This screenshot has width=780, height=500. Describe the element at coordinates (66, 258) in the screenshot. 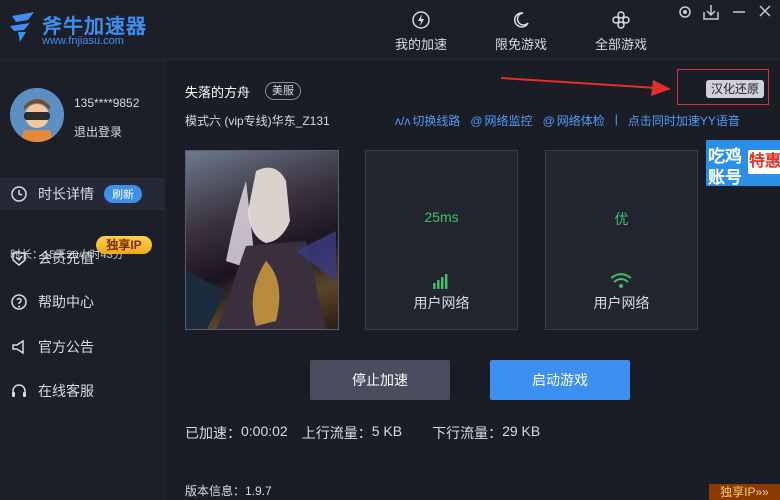

I see `sidebar-item-label: 会员充值` at that location.